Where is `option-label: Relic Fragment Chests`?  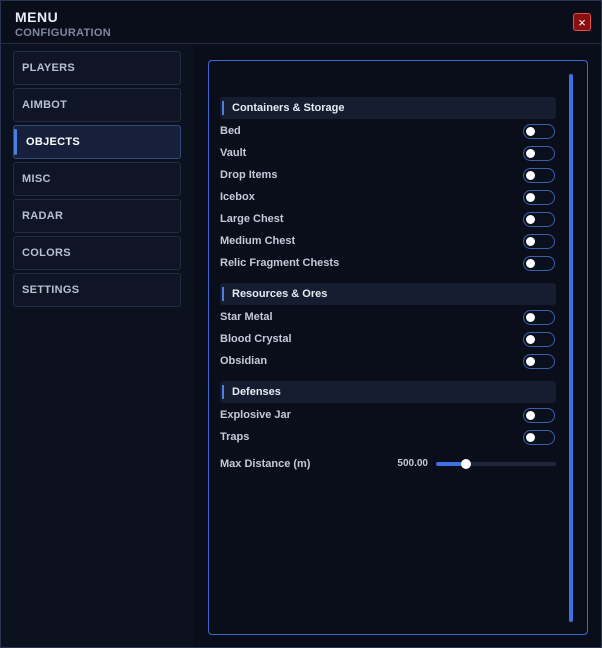
option-label: Relic Fragment Chests is located at coordinates (280, 263).